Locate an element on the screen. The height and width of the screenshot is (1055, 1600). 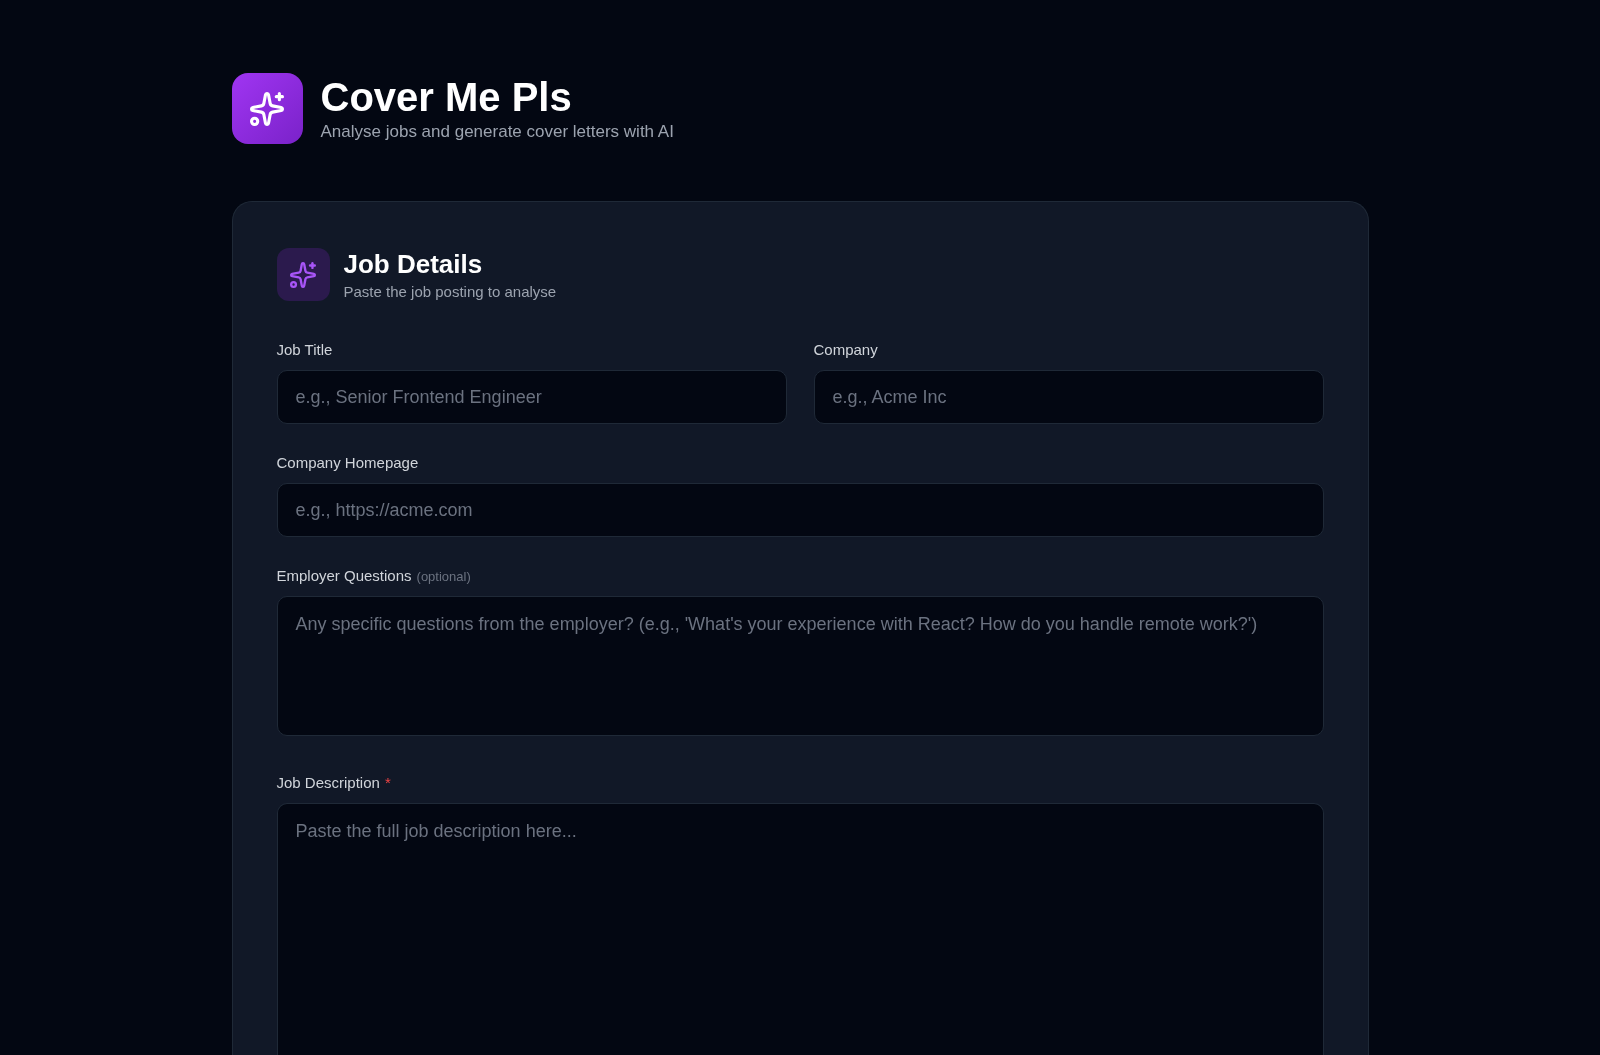
card-title: Job Details is located at coordinates (413, 263).